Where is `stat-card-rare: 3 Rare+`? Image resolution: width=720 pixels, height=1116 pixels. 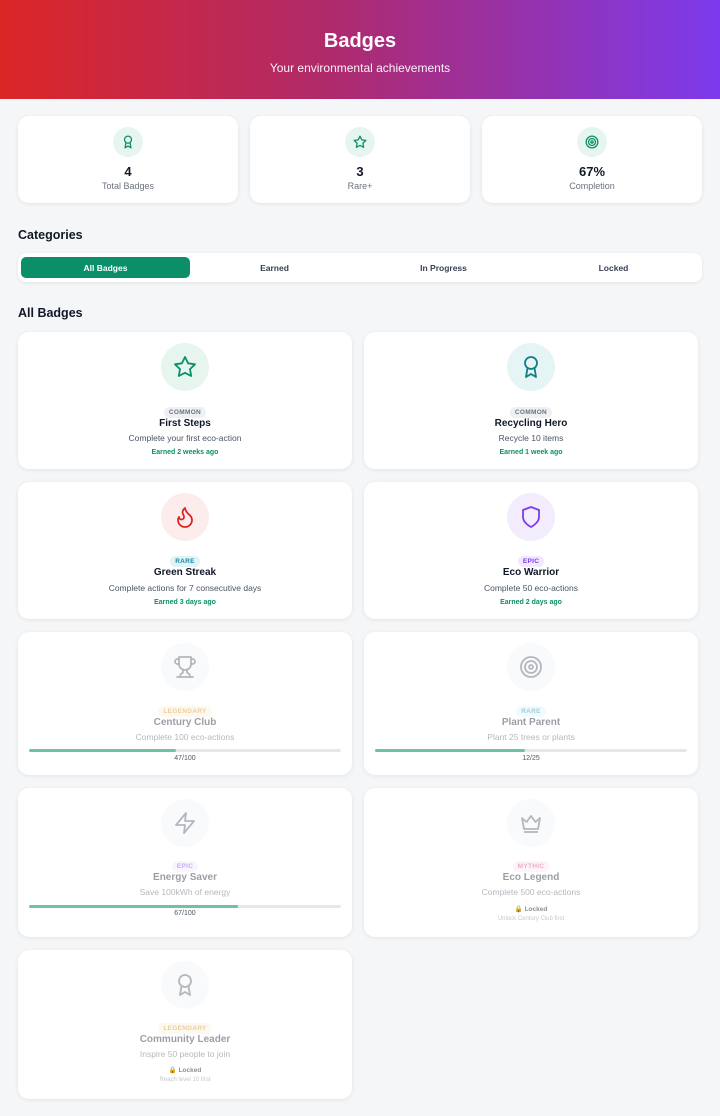
stat-card-rare: 3 Rare+ is located at coordinates (360, 159).